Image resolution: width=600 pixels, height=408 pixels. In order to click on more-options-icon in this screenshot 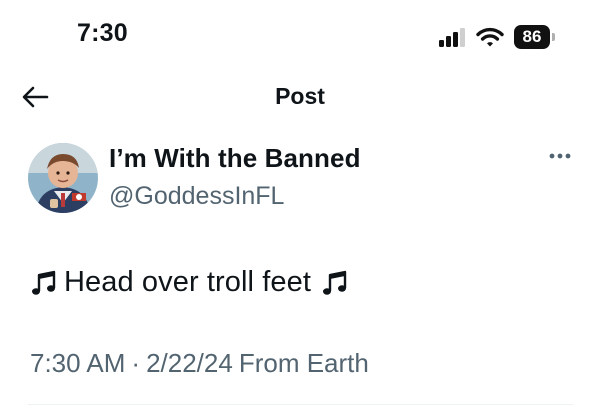, I will do `click(560, 156)`.